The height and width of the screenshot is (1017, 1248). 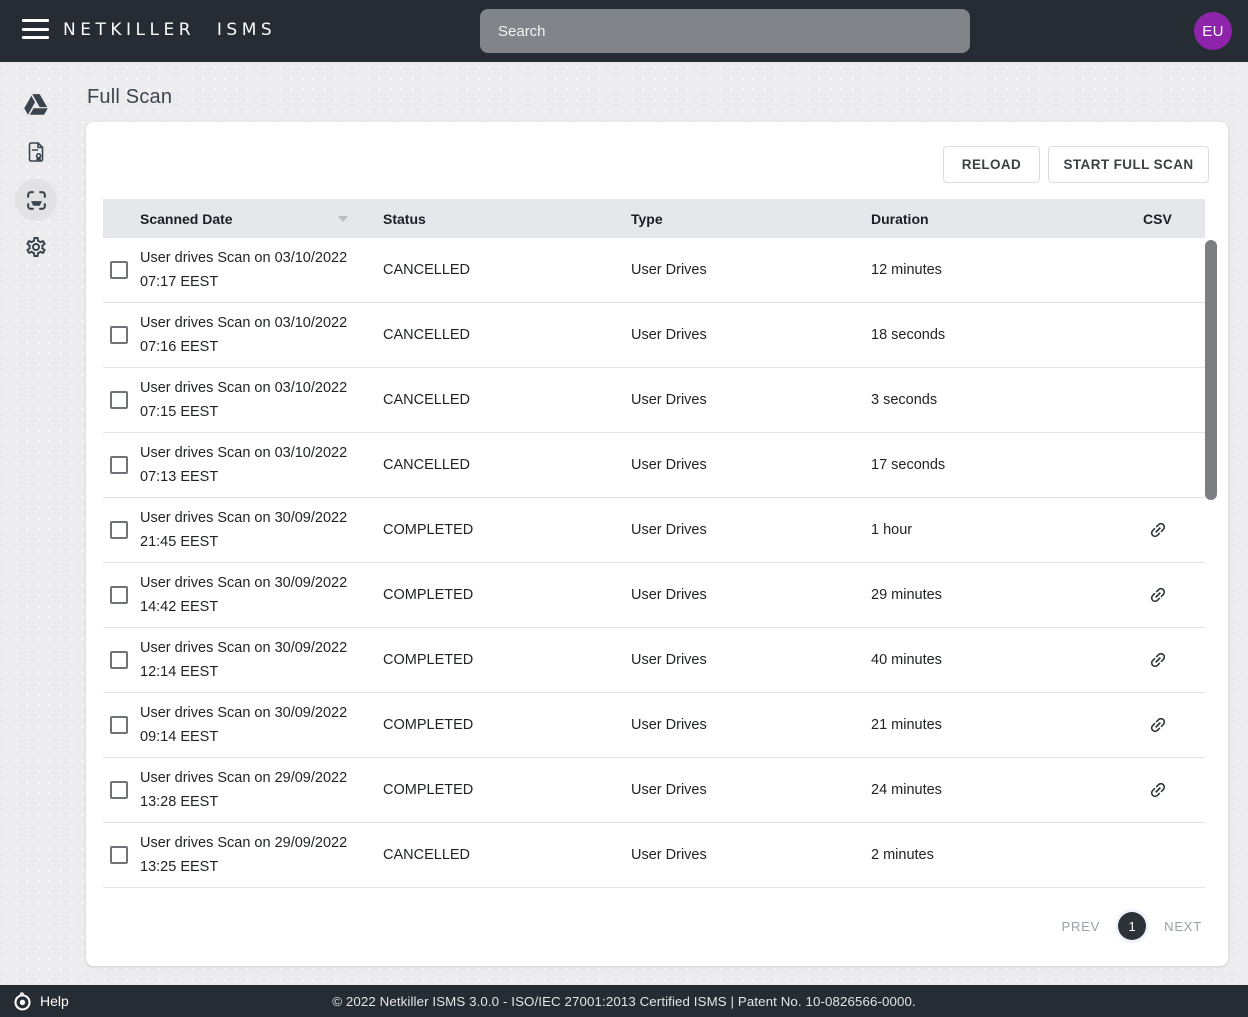 What do you see at coordinates (36, 104) in the screenshot?
I see `google-drive-icon` at bounding box center [36, 104].